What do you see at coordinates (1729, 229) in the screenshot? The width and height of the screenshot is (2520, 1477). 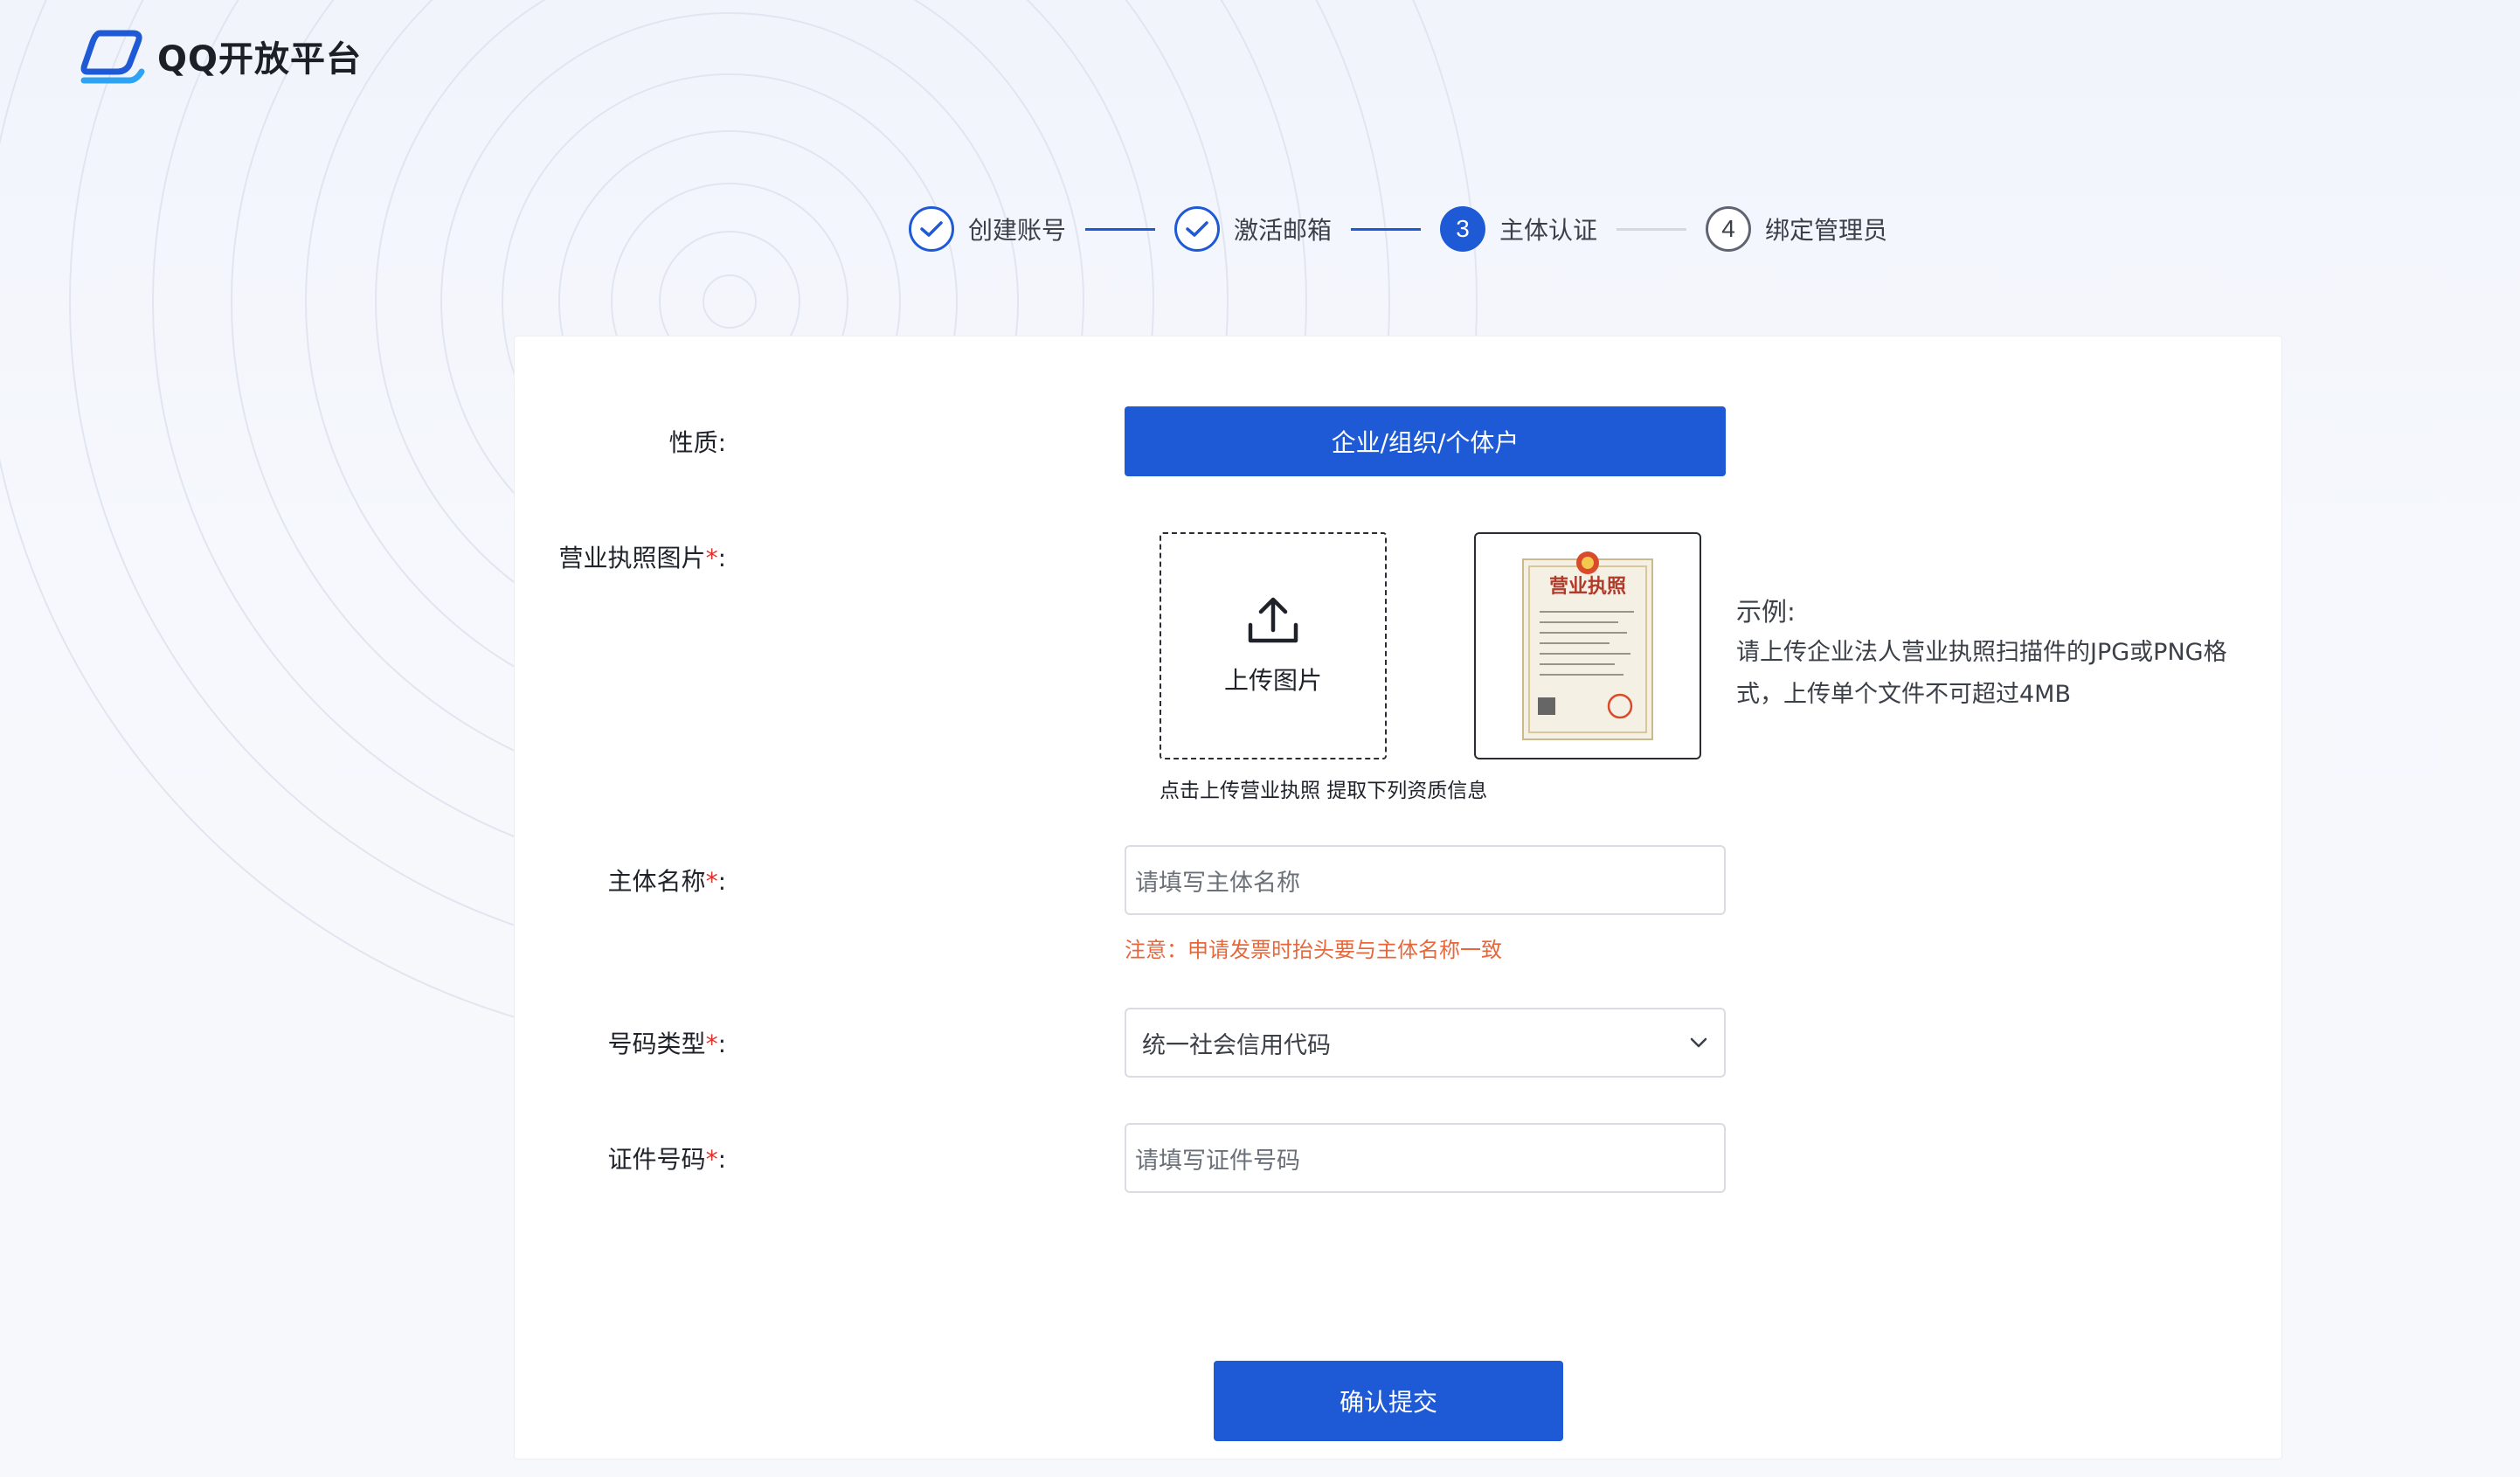 I see `step-number: 4` at bounding box center [1729, 229].